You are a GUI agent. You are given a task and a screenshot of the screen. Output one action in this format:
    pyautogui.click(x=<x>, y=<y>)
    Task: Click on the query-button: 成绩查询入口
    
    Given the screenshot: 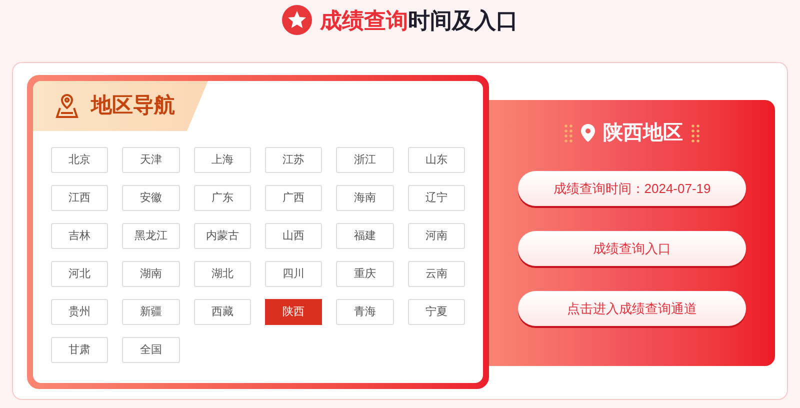 What is the action you would take?
    pyautogui.click(x=632, y=248)
    